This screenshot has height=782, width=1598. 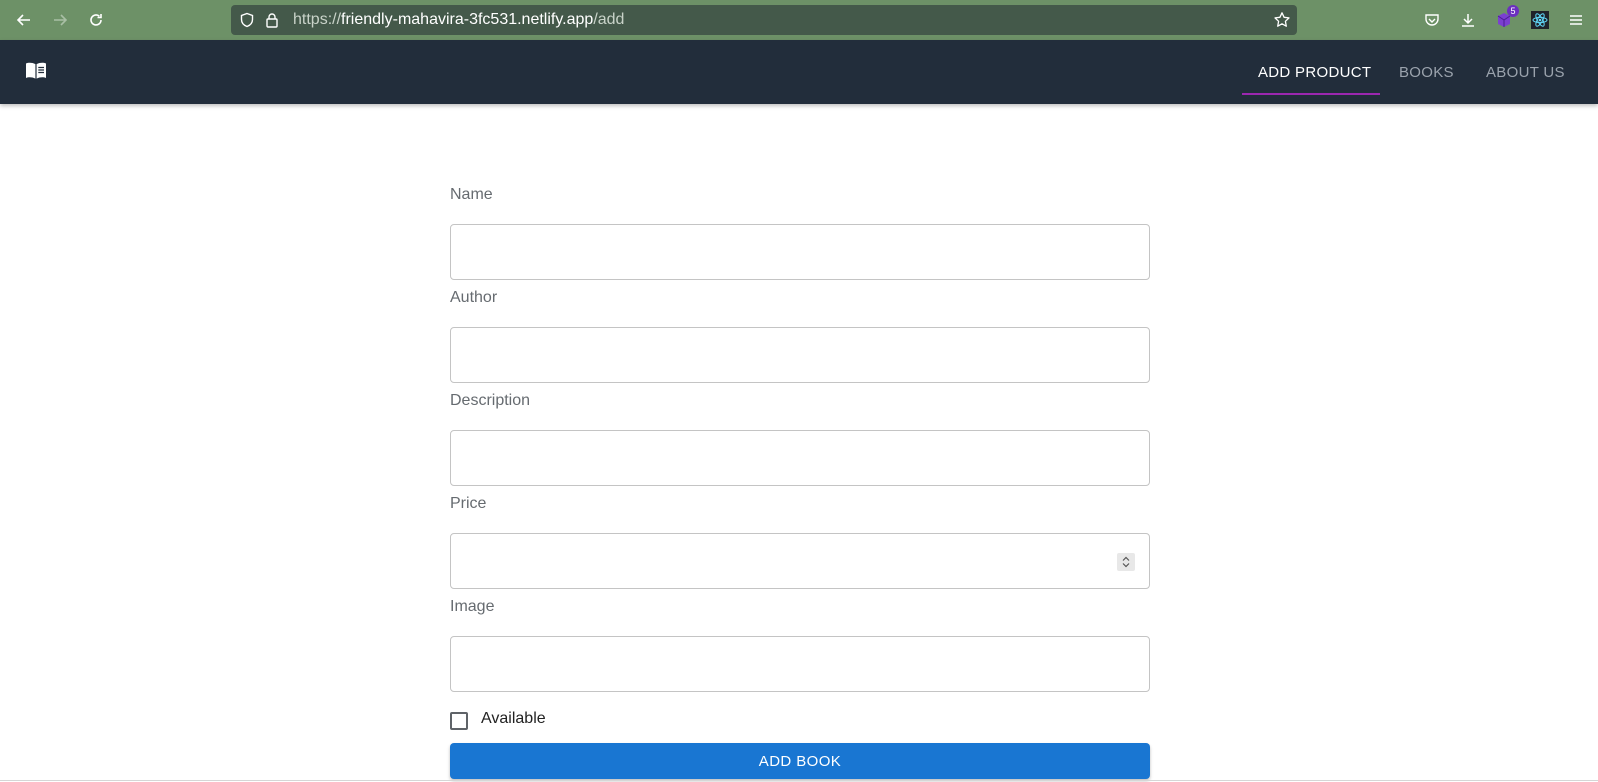 I want to click on reload-icon, so click(x=96, y=20).